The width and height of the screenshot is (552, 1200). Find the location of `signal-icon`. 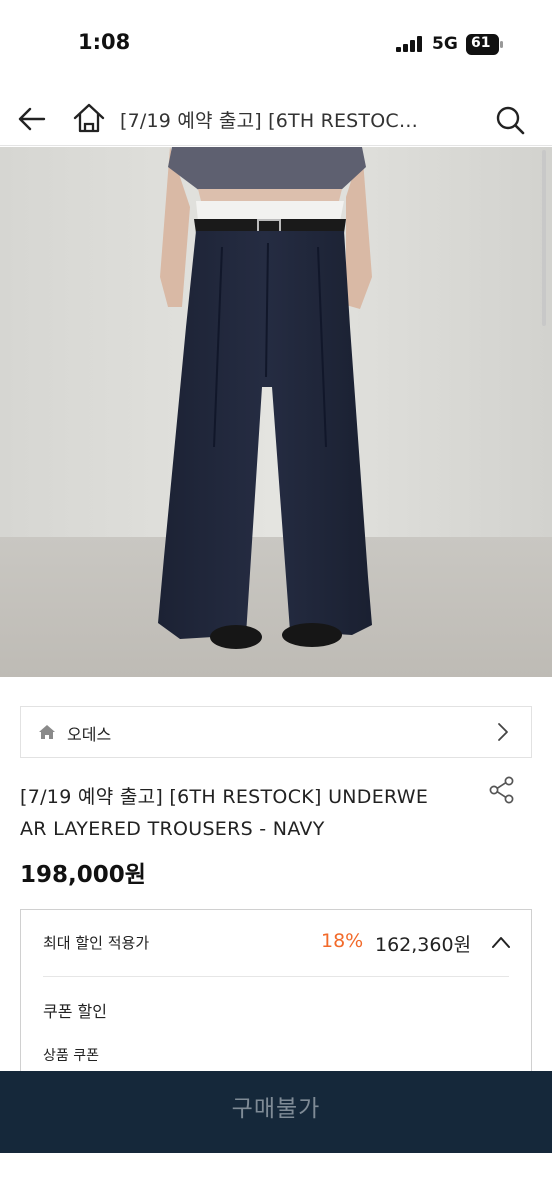

signal-icon is located at coordinates (409, 44).